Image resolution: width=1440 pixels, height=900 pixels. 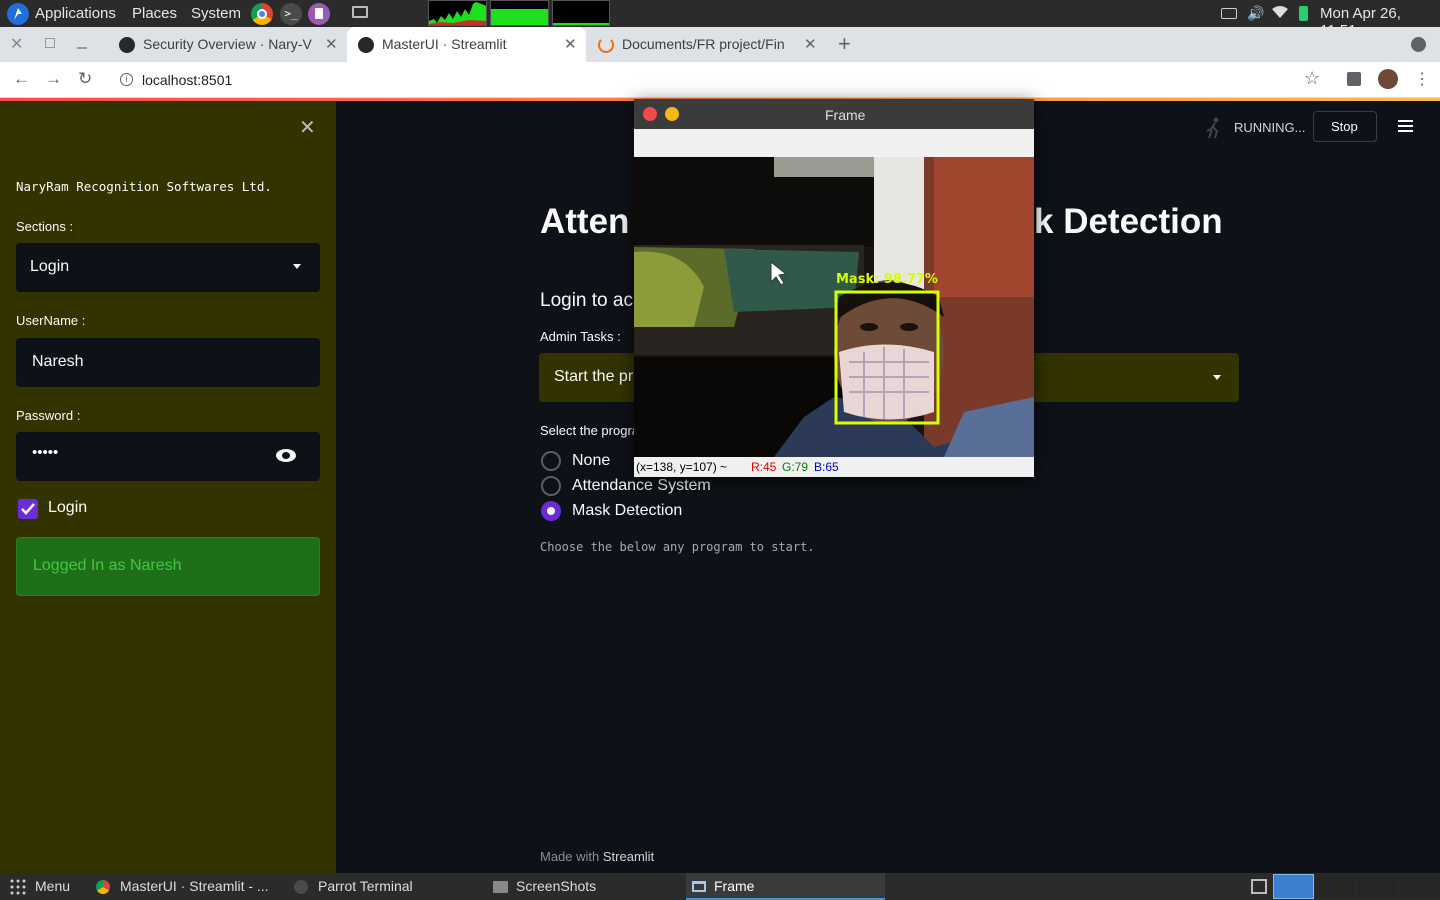 I want to click on page-title-left: Atten, so click(x=585, y=221).